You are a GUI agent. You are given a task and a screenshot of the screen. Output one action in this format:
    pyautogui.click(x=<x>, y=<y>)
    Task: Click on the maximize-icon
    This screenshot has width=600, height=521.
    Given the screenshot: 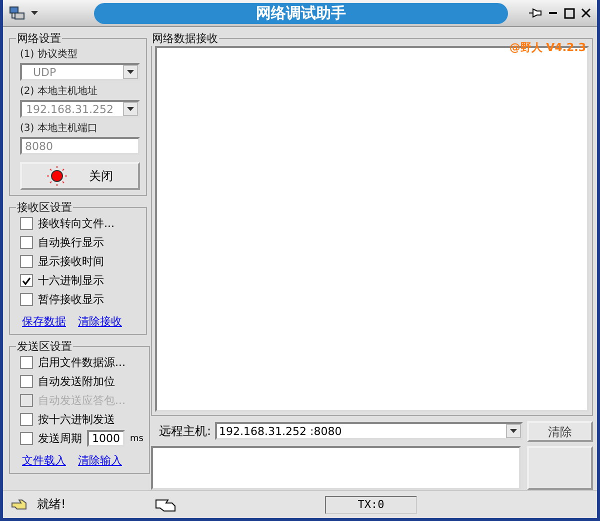 What is the action you would take?
    pyautogui.click(x=569, y=13)
    